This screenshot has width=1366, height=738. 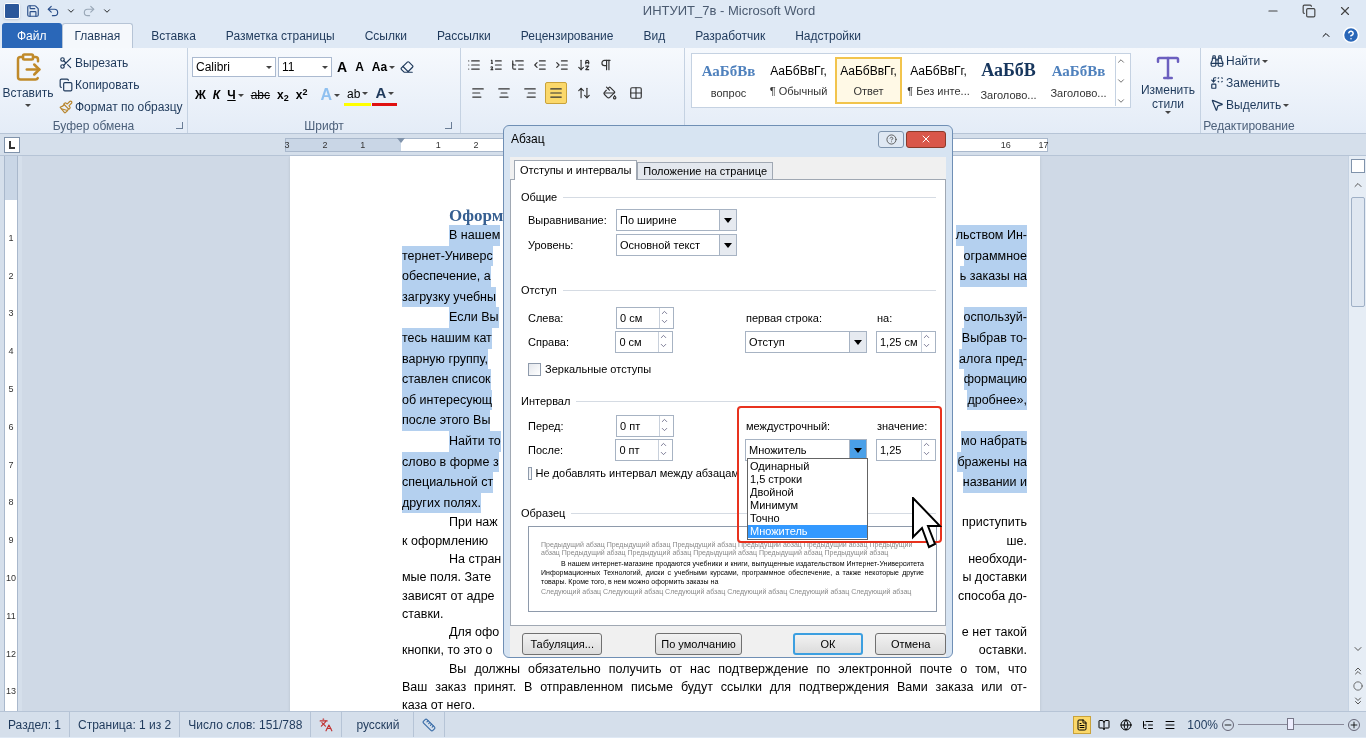 What do you see at coordinates (1252, 61) in the screenshot?
I see `find-button: Найти` at bounding box center [1252, 61].